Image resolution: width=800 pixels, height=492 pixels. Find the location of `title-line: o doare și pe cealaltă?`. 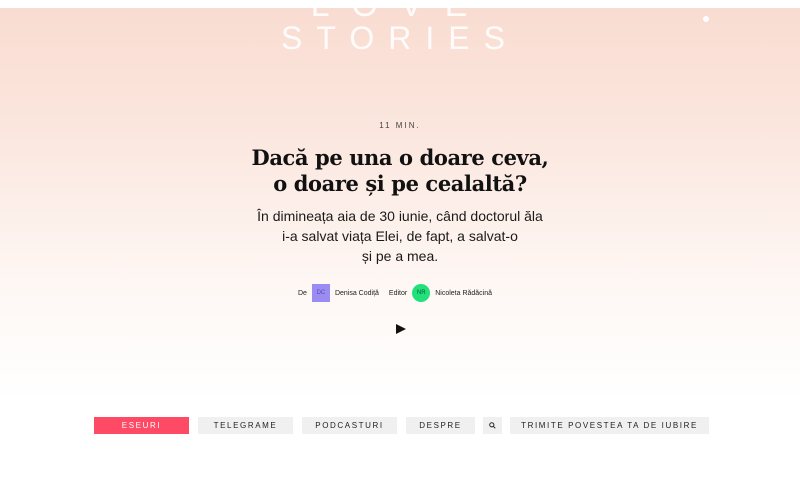

title-line: o doare și pe cealaltă? is located at coordinates (400, 183).